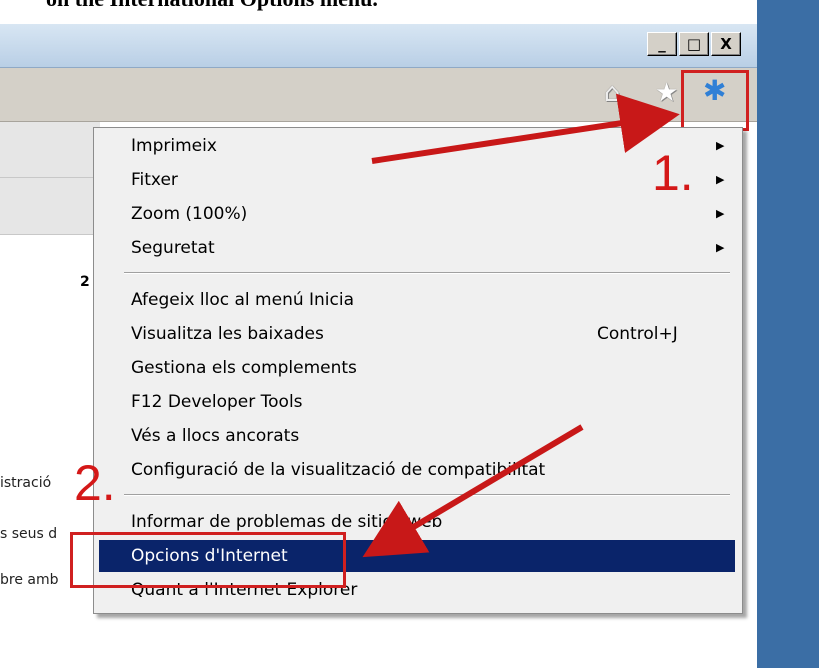 The image size is (819, 668). I want to click on step1-arrow, so click(525, 128).